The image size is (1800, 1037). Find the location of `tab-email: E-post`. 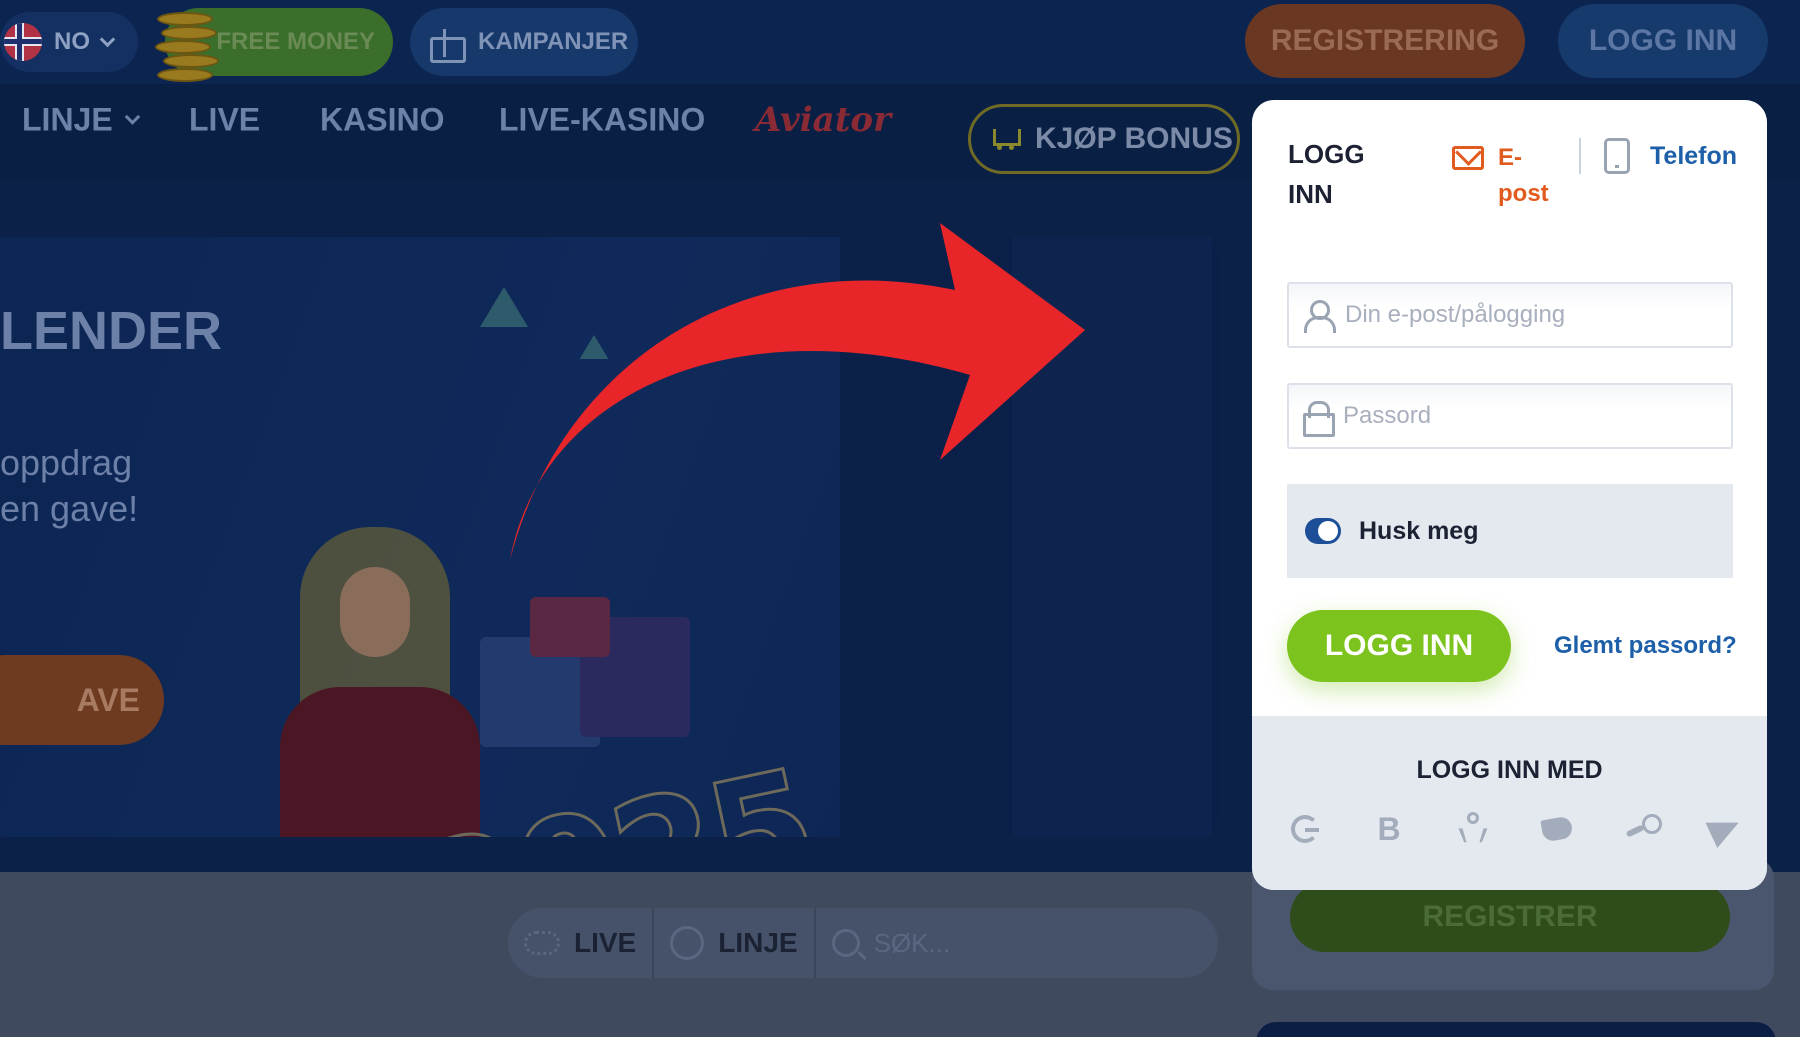

tab-email: E-post is located at coordinates (1502, 176).